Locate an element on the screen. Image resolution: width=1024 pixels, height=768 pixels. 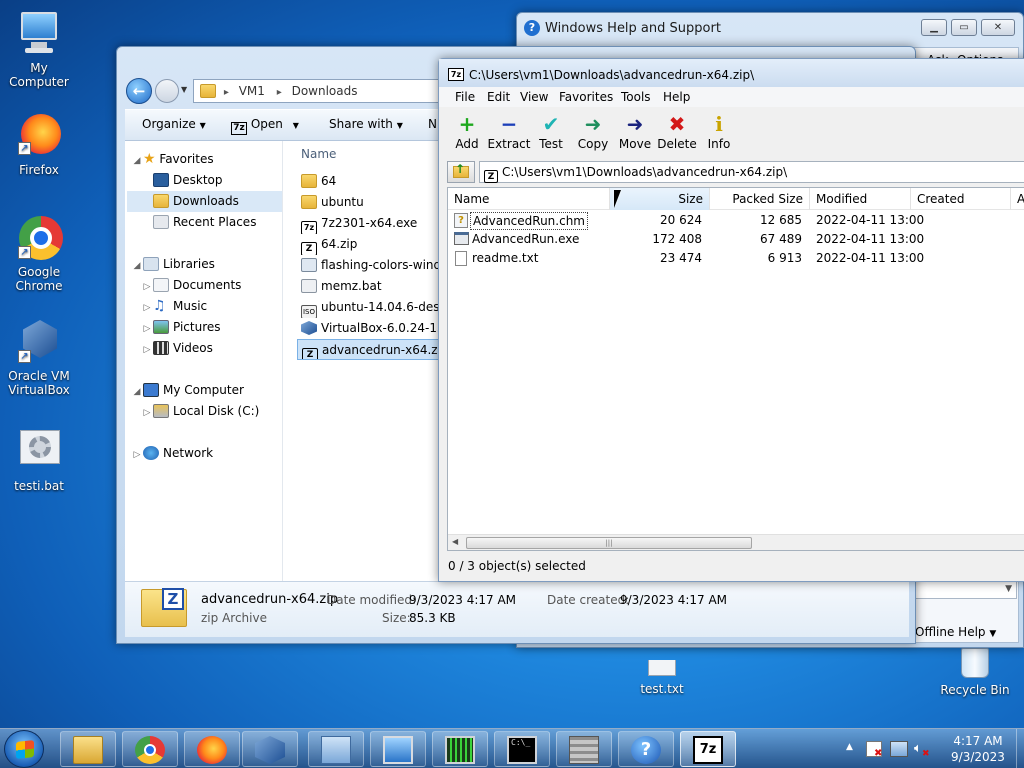
nav-downloads: Downloads is located at coordinates (205, 201).